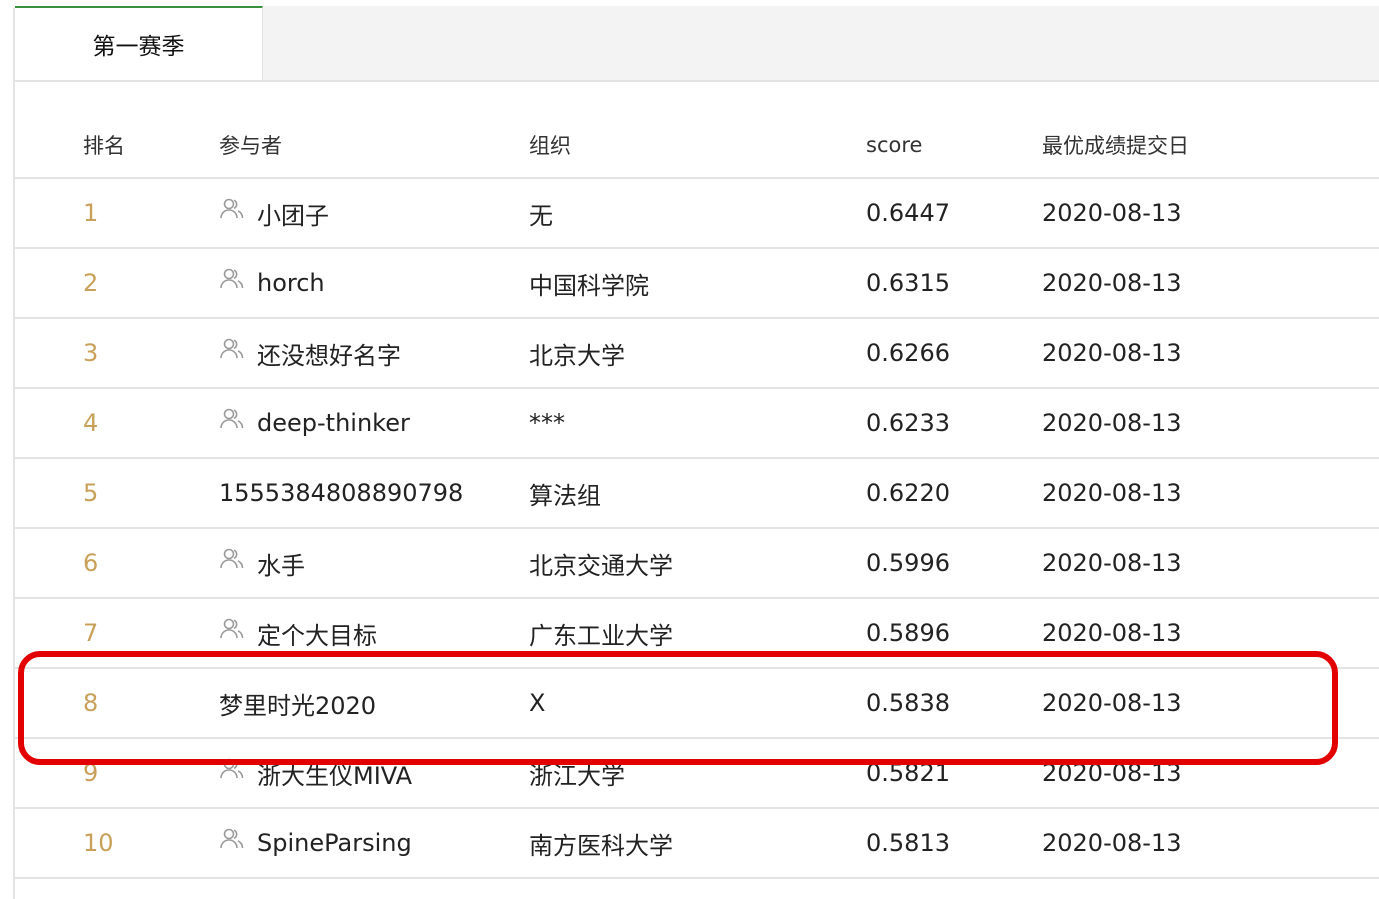 The image size is (1379, 899). I want to click on rank-cell: 7, so click(91, 633).